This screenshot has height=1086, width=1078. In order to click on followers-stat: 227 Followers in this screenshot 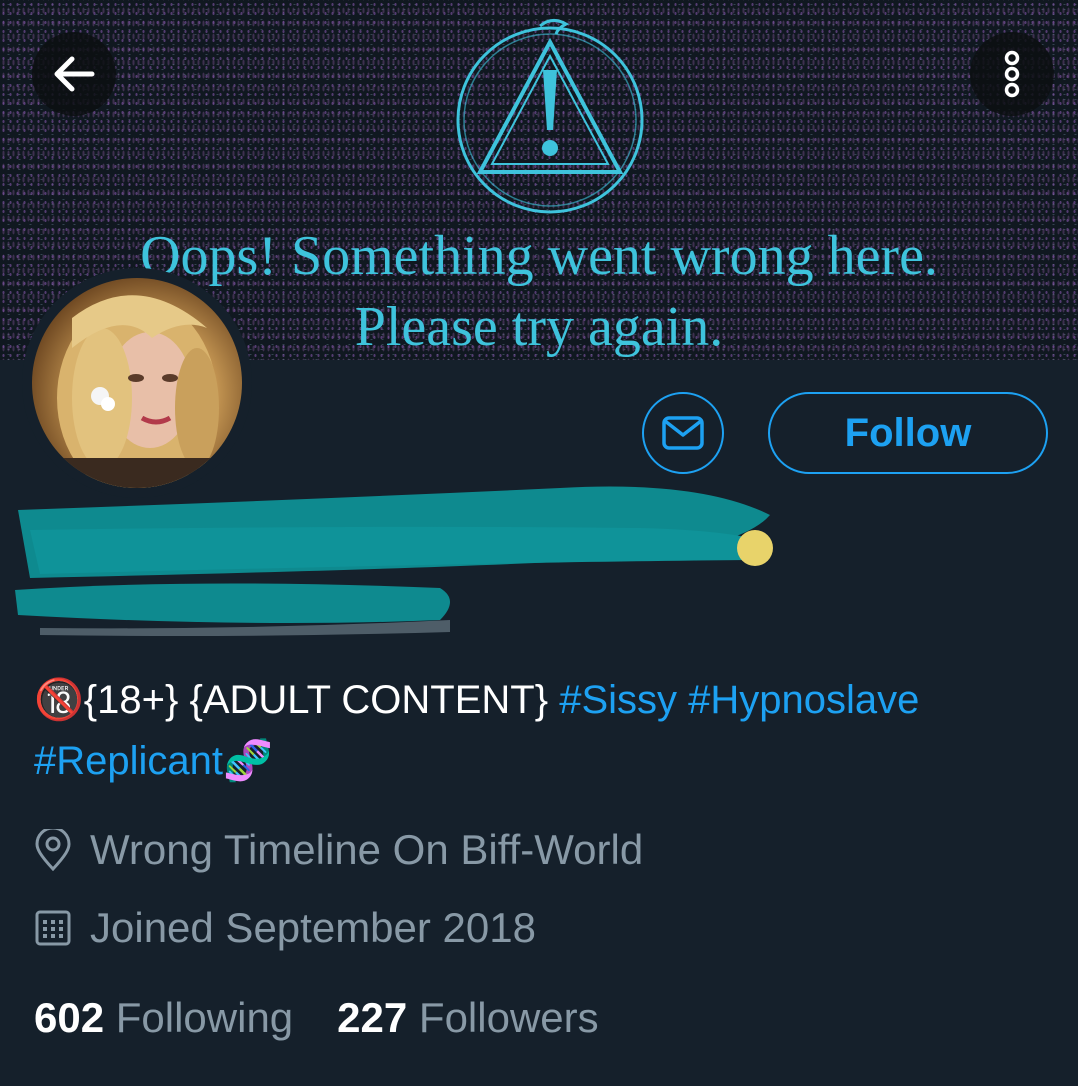, I will do `click(467, 1018)`.